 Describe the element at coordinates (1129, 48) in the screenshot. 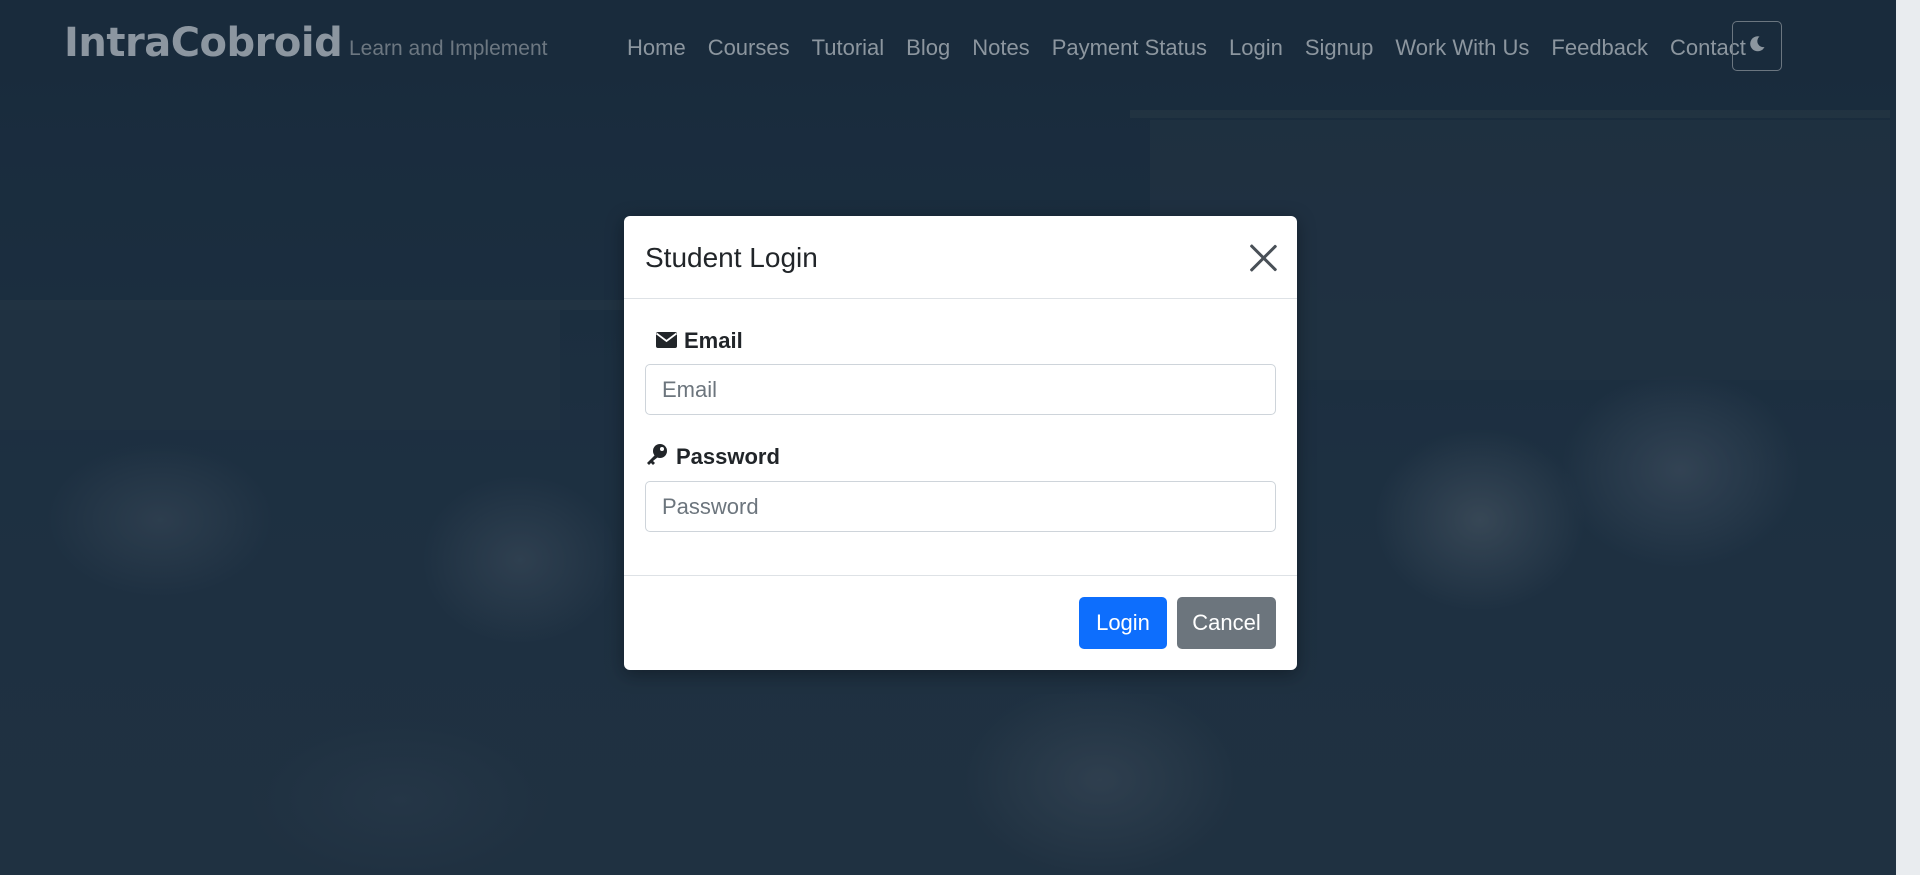

I see `nav-link-payment-status: Payment Status` at that location.